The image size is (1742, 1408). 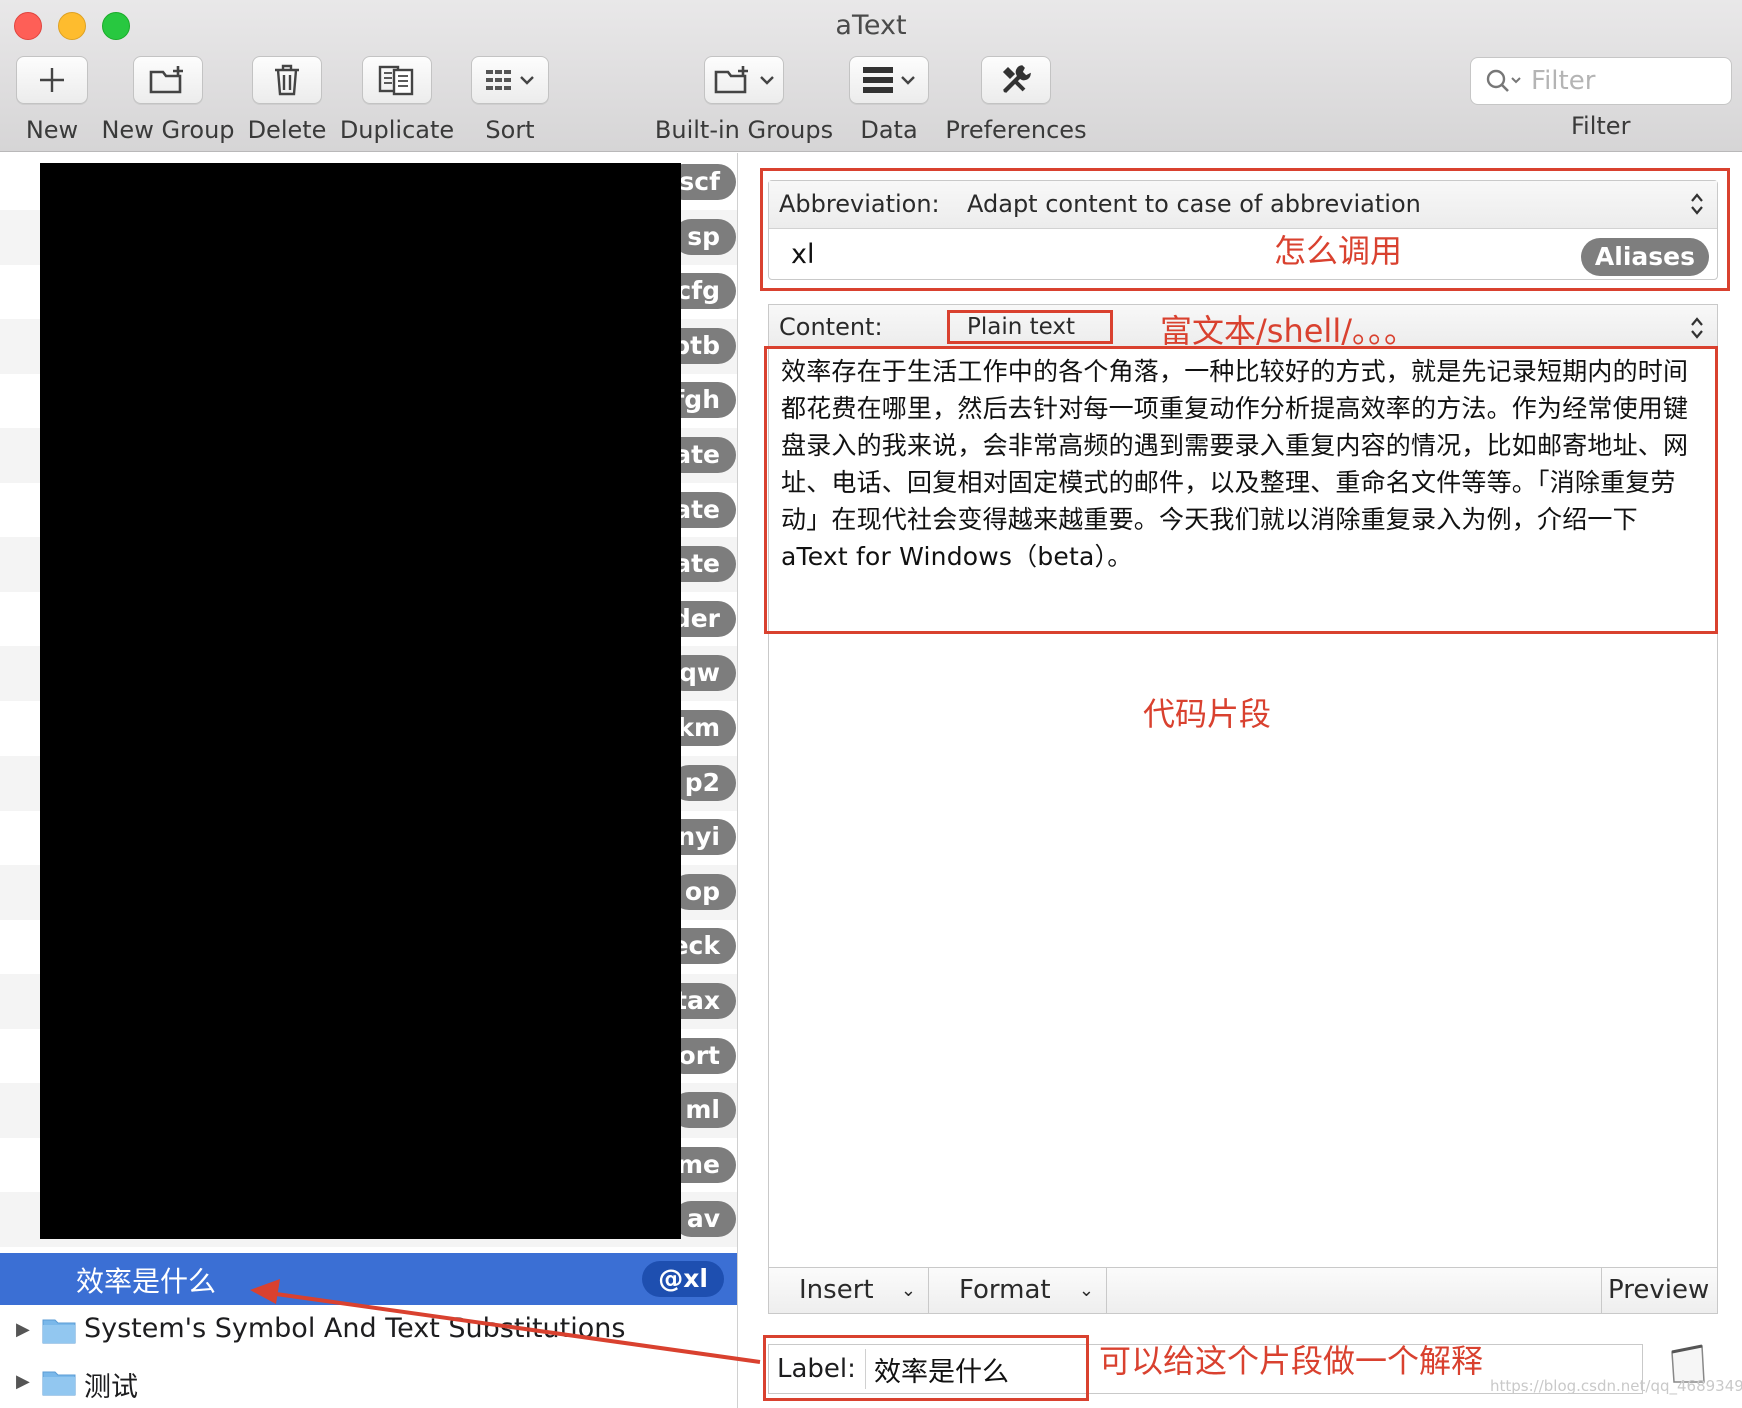 I want to click on content-title: Content:, so click(x=831, y=327).